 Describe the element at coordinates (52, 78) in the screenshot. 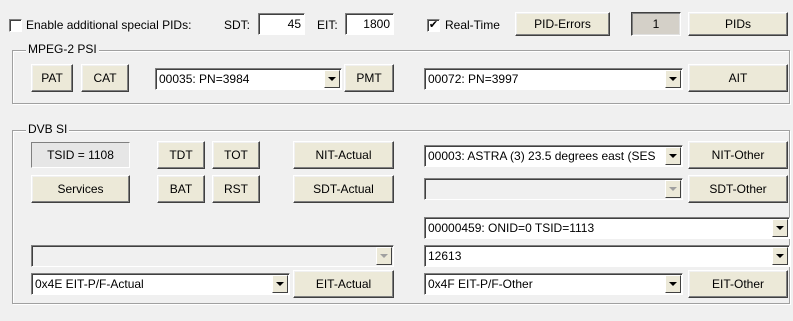

I see `pat-button: PAT` at that location.